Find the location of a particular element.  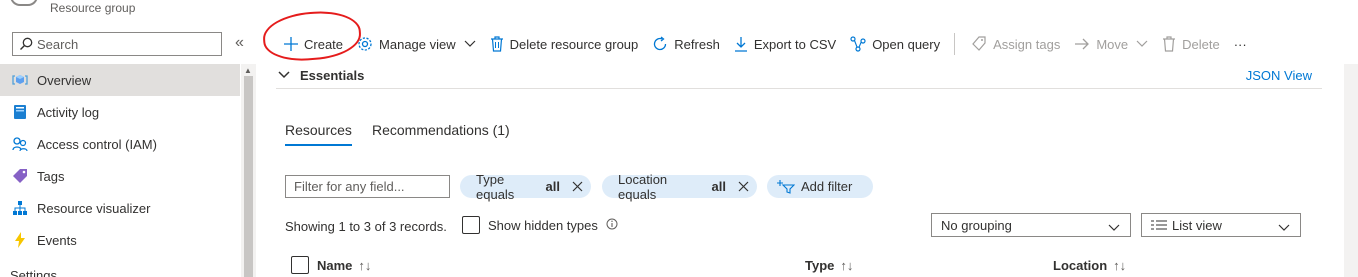

info-icon is located at coordinates (612, 225).